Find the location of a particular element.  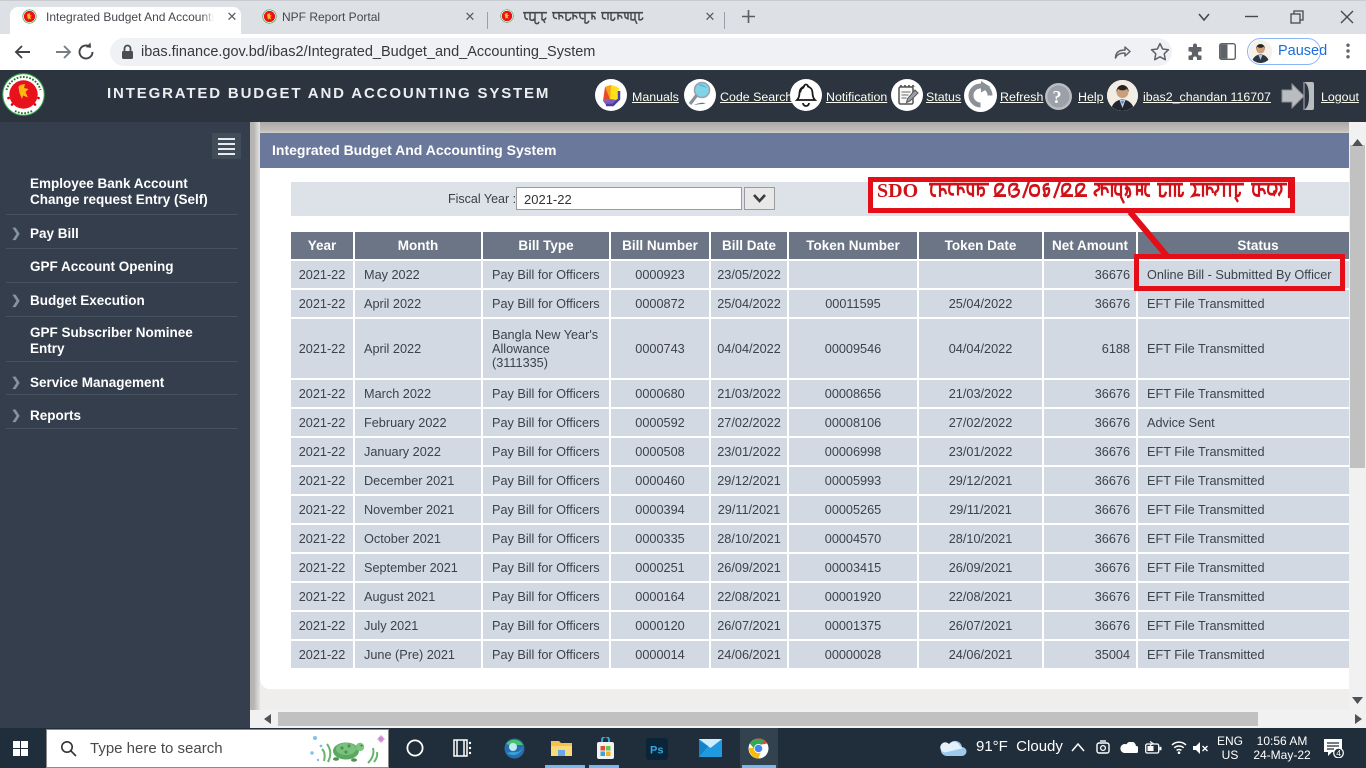

svg-text: Ps is located at coordinates (656, 751).